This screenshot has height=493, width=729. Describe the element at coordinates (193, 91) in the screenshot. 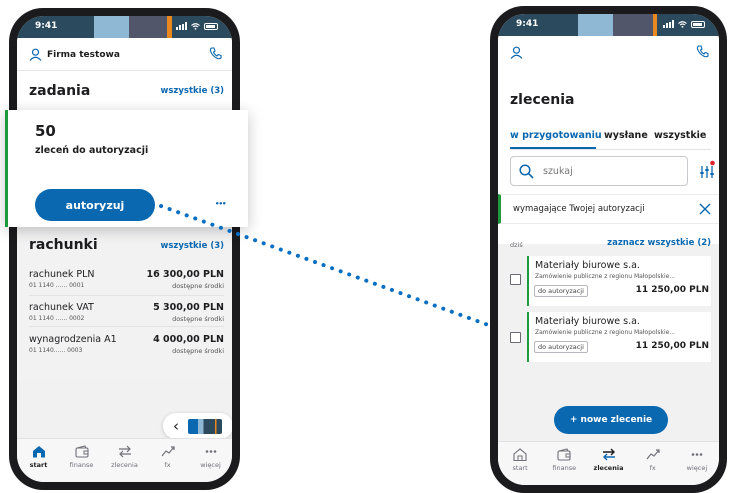

I see `tasks-all-link: wszystkie (3)` at that location.